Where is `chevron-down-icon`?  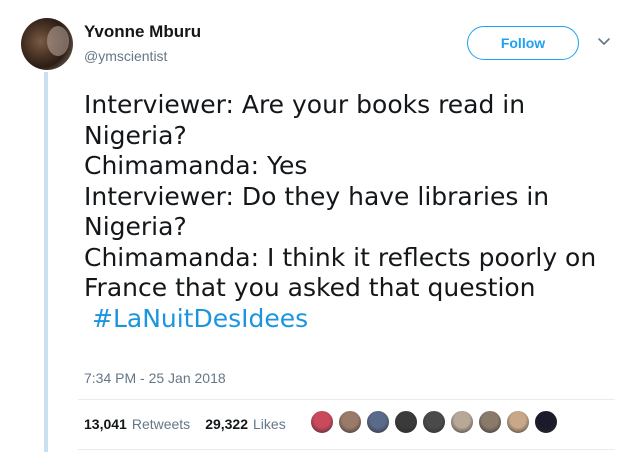 chevron-down-icon is located at coordinates (604, 41).